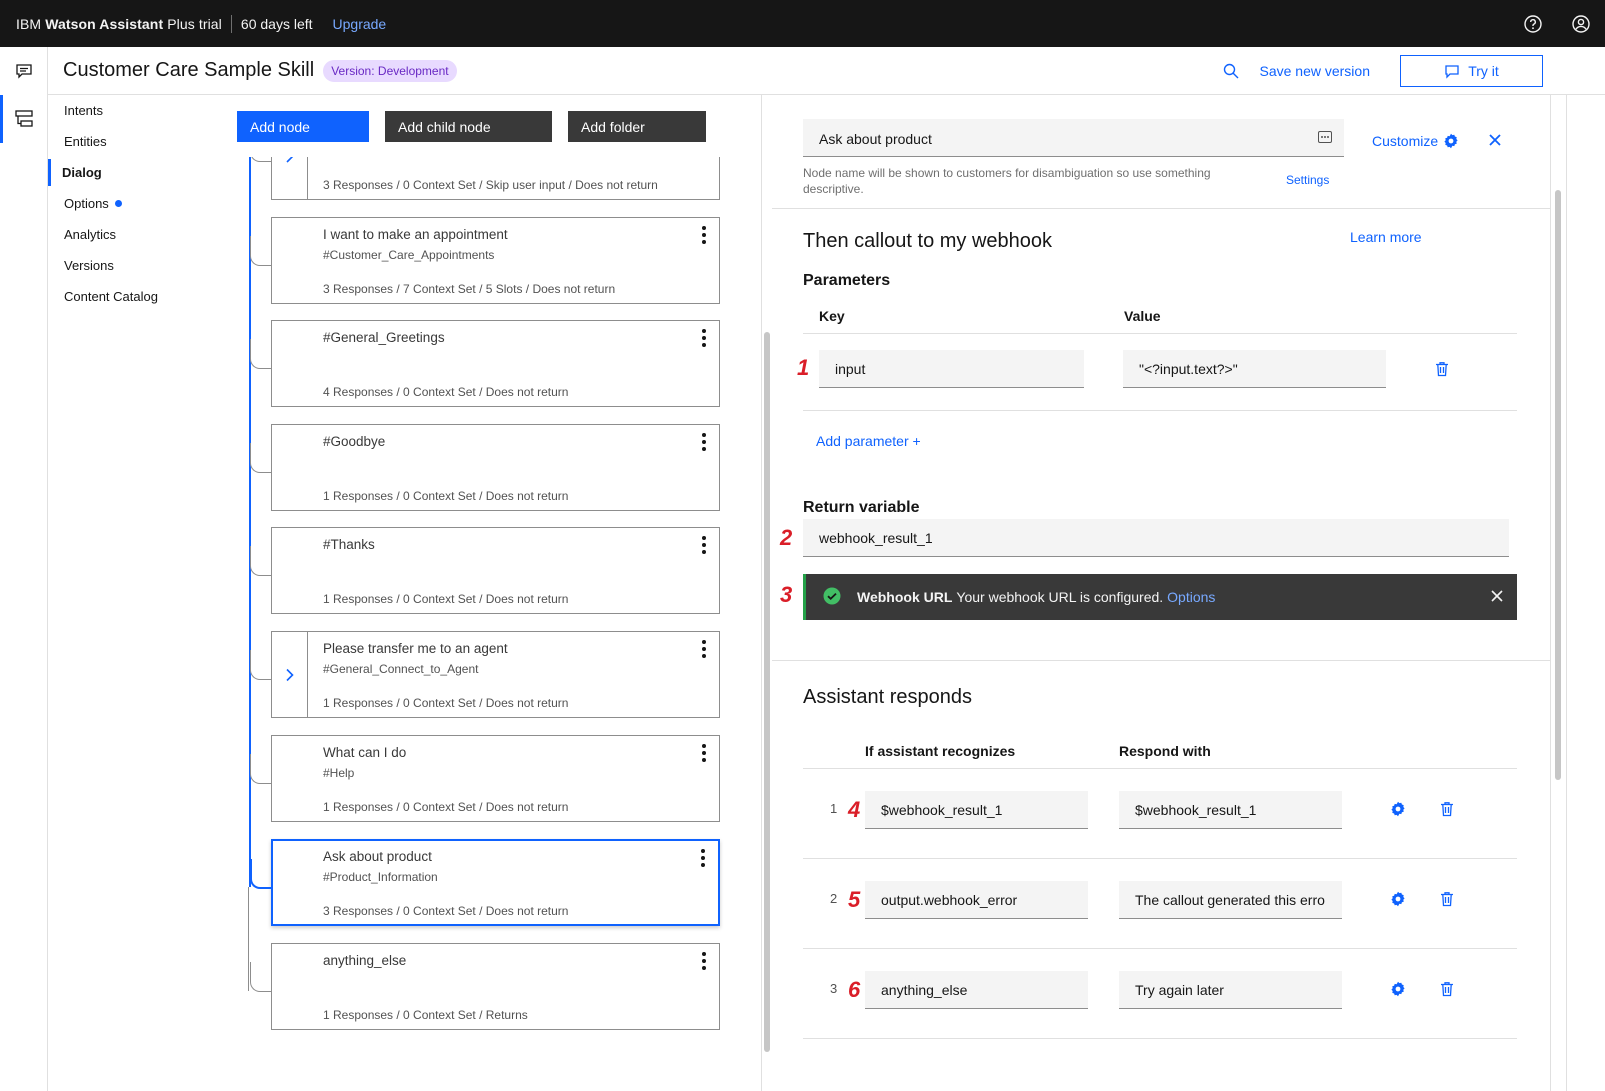  I want to click on node-condition: #Product_Information, so click(380, 877).